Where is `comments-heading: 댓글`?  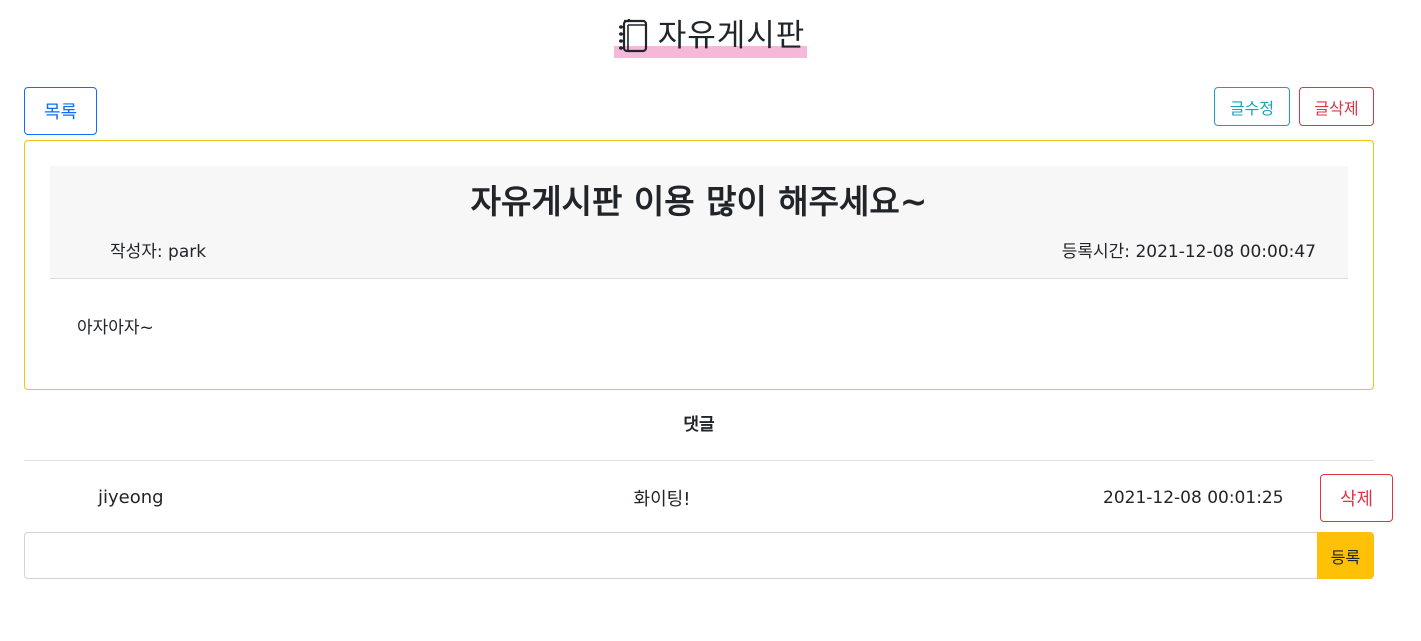
comments-heading: 댓글 is located at coordinates (699, 425).